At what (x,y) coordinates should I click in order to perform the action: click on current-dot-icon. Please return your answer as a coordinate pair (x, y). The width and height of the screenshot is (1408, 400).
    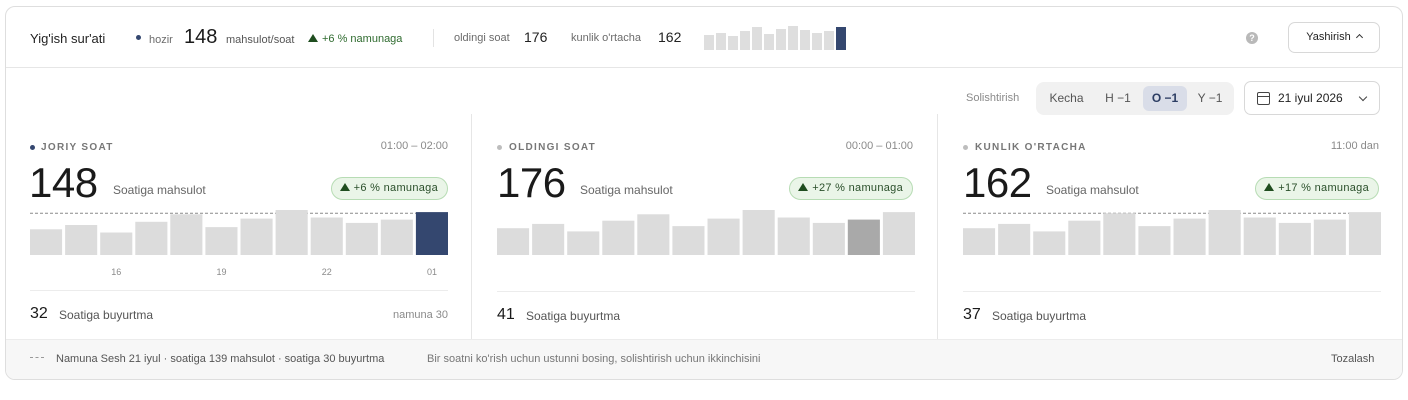
    Looking at the image, I should click on (138, 37).